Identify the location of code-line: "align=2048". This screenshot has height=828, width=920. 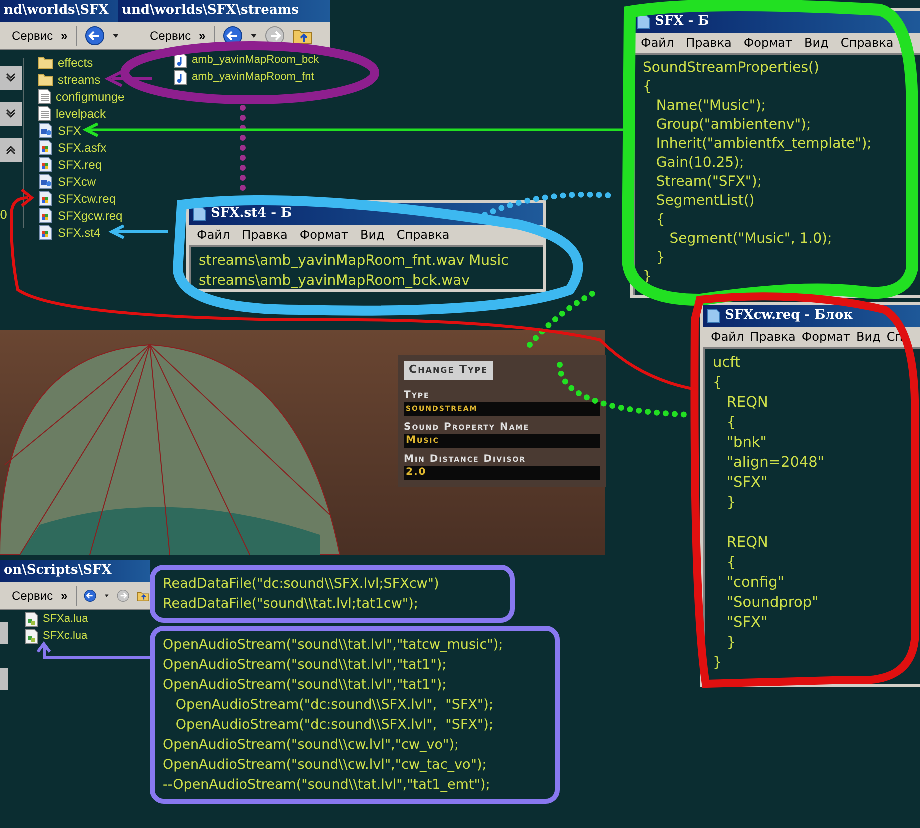
(776, 463).